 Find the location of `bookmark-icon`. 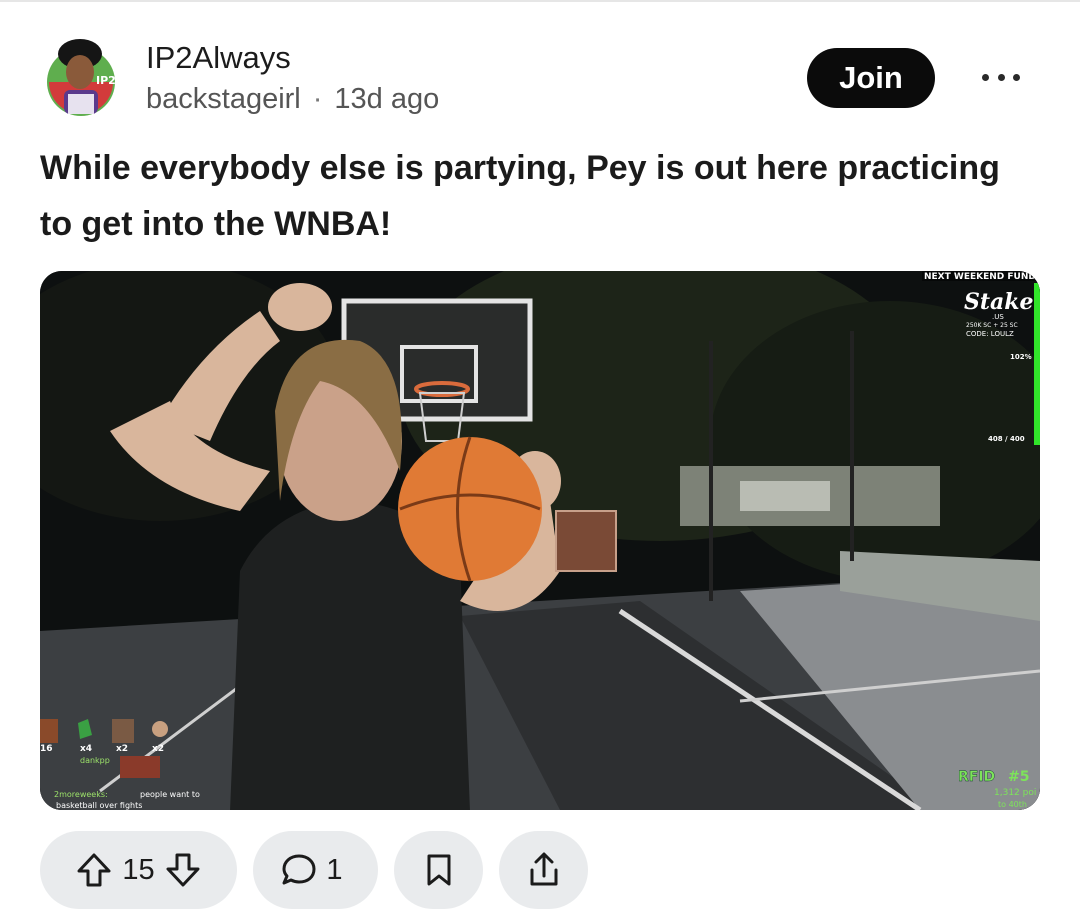

bookmark-icon is located at coordinates (439, 870).